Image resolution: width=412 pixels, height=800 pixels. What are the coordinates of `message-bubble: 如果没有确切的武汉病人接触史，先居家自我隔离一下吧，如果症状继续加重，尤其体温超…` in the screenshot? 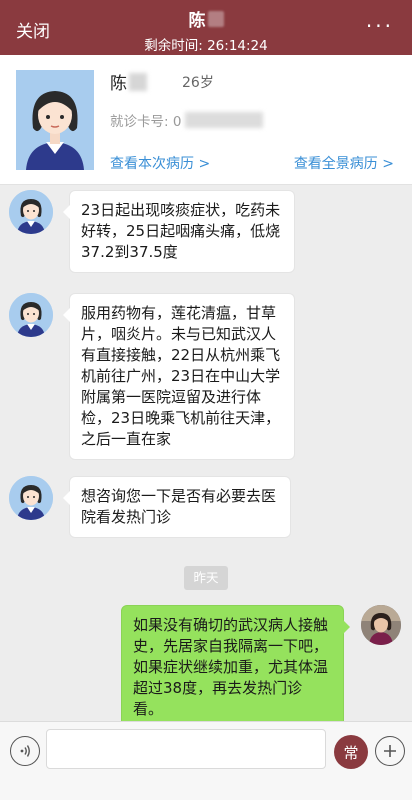 It's located at (235, 667).